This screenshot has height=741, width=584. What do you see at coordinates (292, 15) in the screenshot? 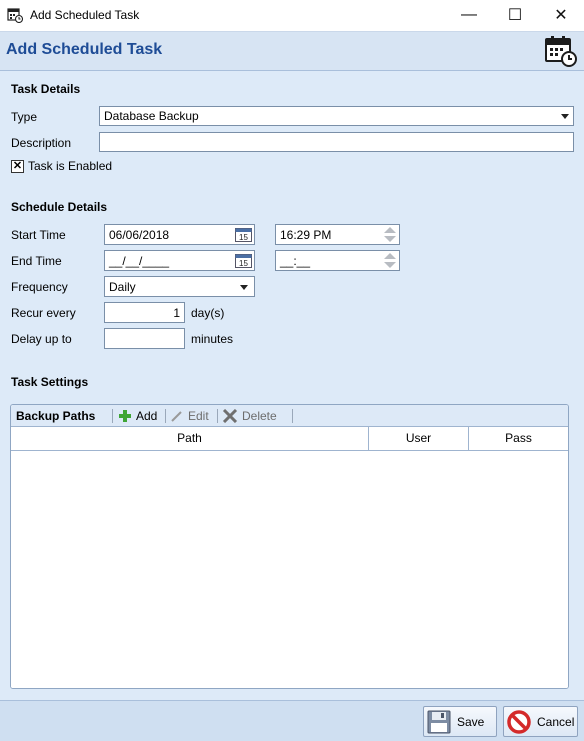
I see `title-bar: Add Scheduled Task — ☐ ✕` at bounding box center [292, 15].